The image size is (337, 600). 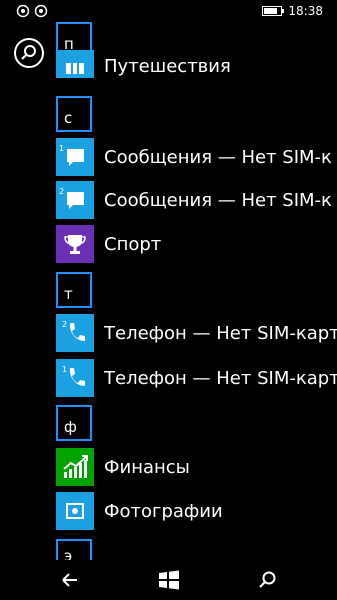 I want to click on app-item-phone-sim1: 1 Телефон — Нет SIM-карт, so click(x=196, y=379).